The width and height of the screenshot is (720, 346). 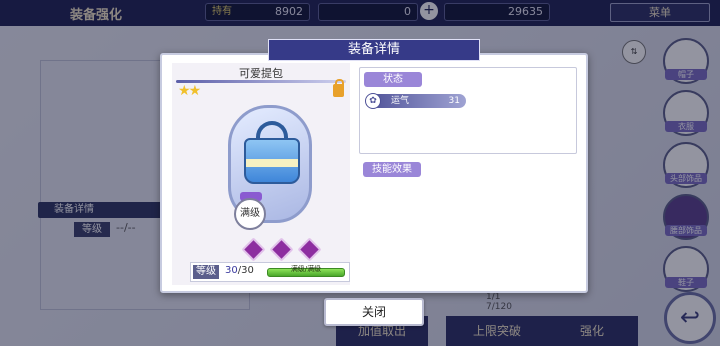 I want to click on gem-slots, so click(x=281, y=249).